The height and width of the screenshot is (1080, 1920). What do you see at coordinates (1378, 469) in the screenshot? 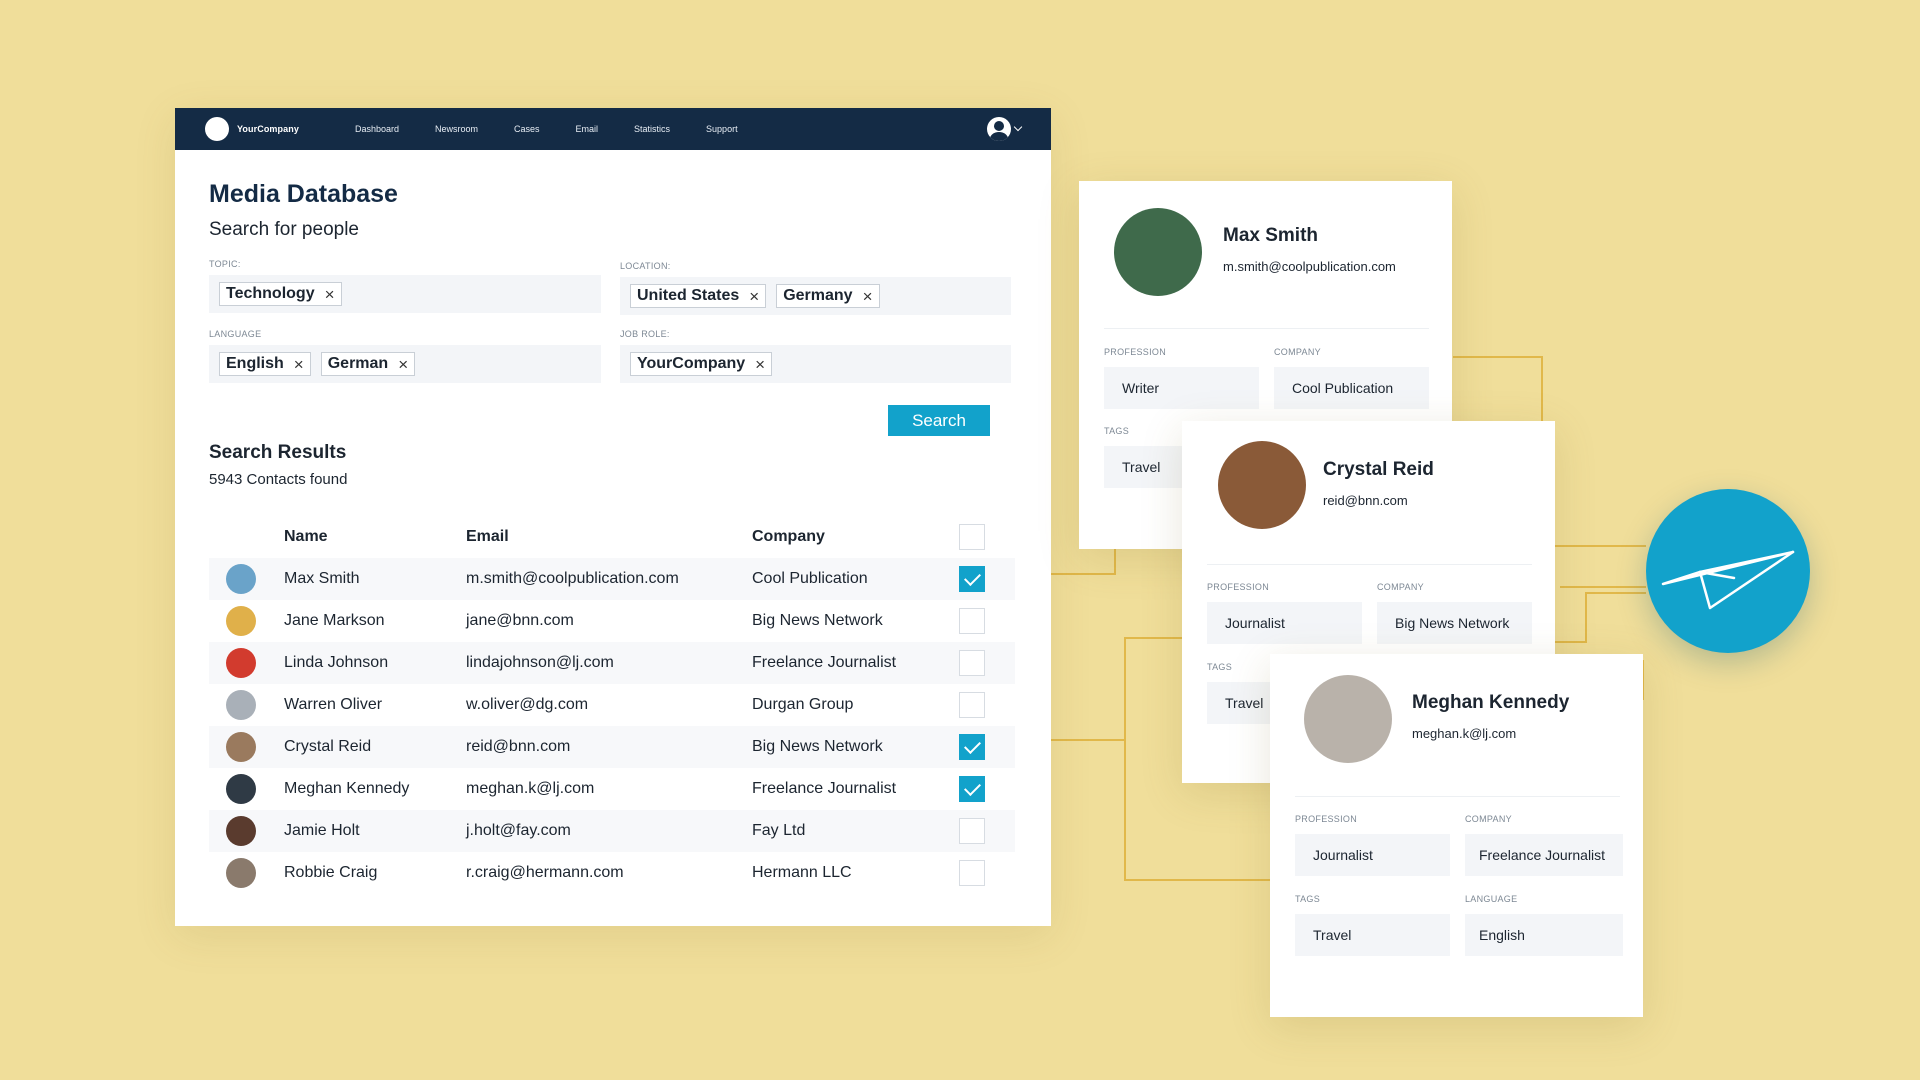
I see `card-name: Crystal Reid` at bounding box center [1378, 469].